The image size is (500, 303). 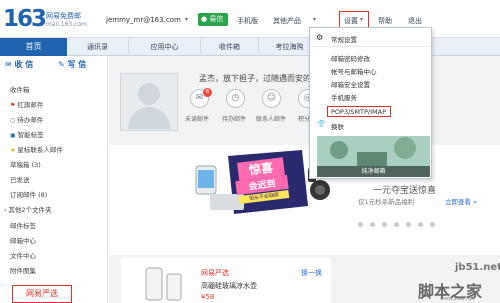 I want to click on menu-divider, so click(x=370, y=46).